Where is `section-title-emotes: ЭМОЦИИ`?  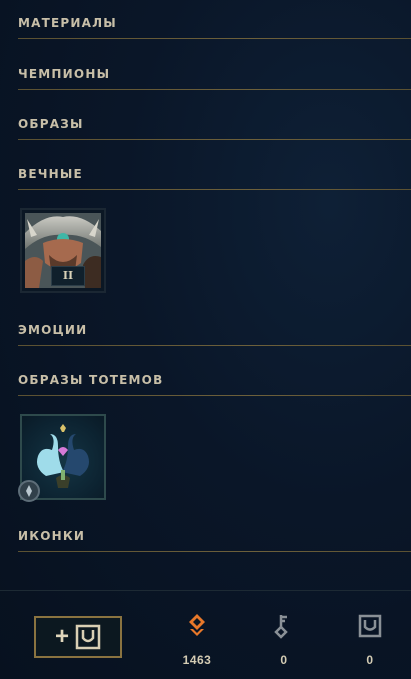
section-title-emotes: ЭМОЦИИ is located at coordinates (214, 330).